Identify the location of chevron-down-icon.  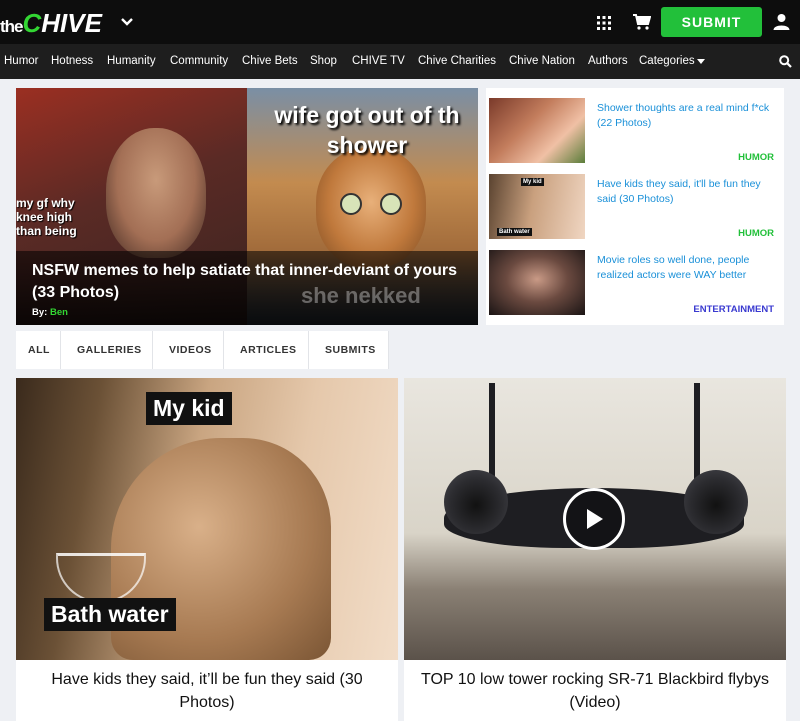
(127, 22).